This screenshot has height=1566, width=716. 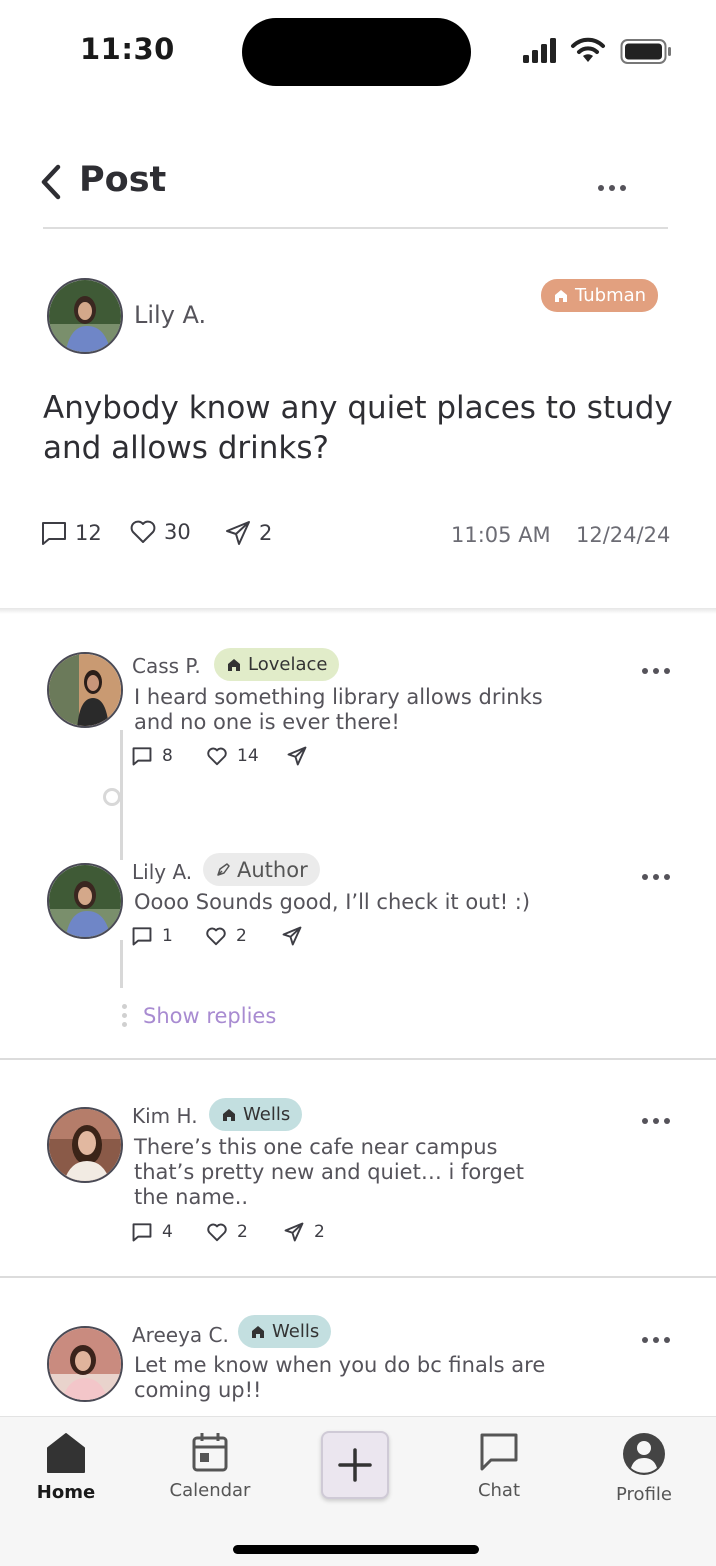 I want to click on chat-icon, so click(x=499, y=1452).